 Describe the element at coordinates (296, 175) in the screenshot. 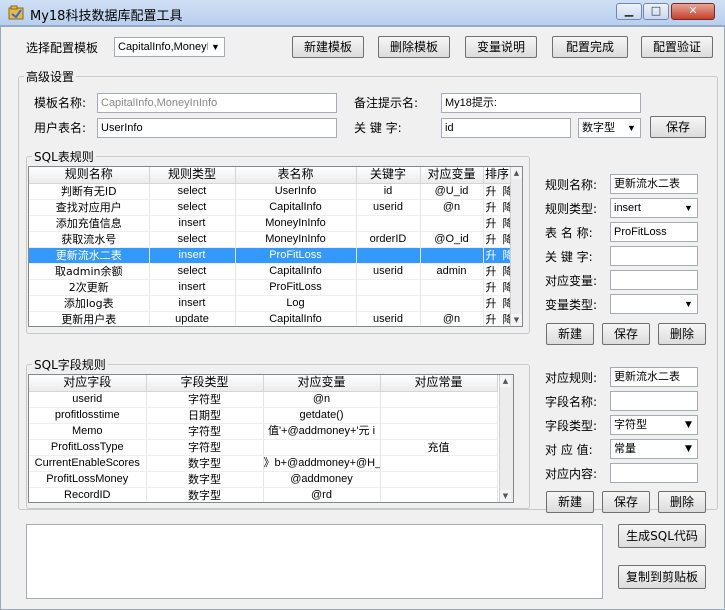

I see `column-header: 表名称` at that location.